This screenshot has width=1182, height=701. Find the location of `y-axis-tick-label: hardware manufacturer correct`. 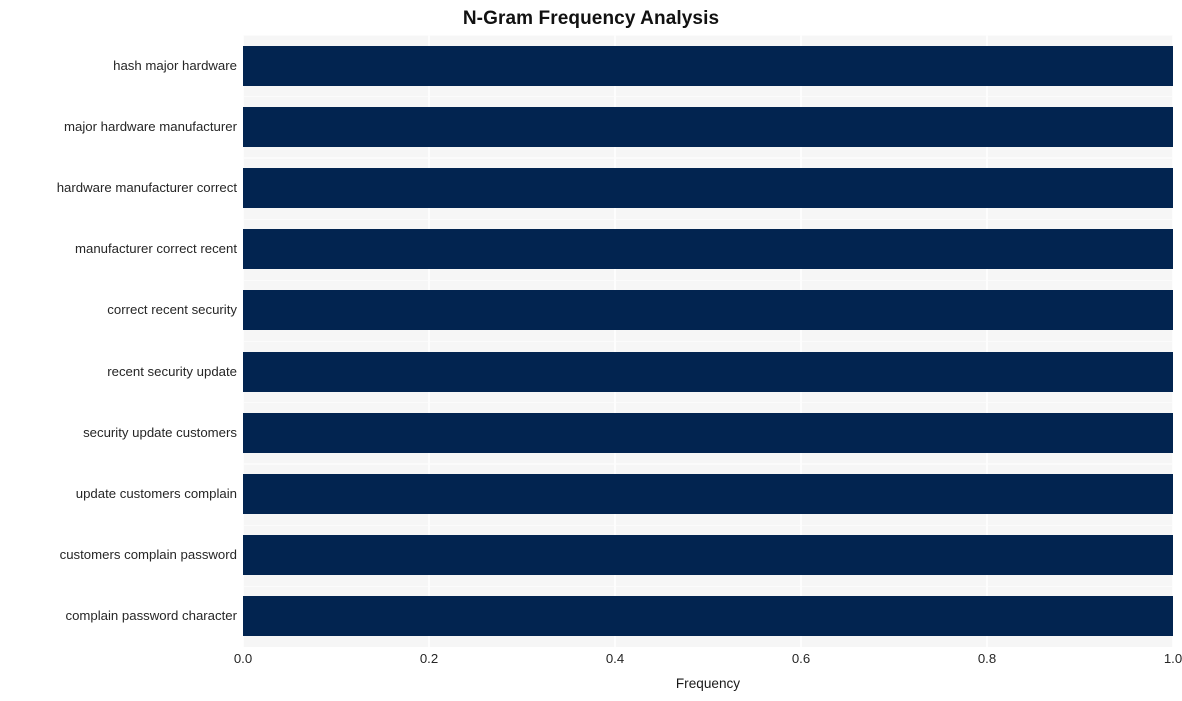

y-axis-tick-label: hardware manufacturer correct is located at coordinates (146, 187).